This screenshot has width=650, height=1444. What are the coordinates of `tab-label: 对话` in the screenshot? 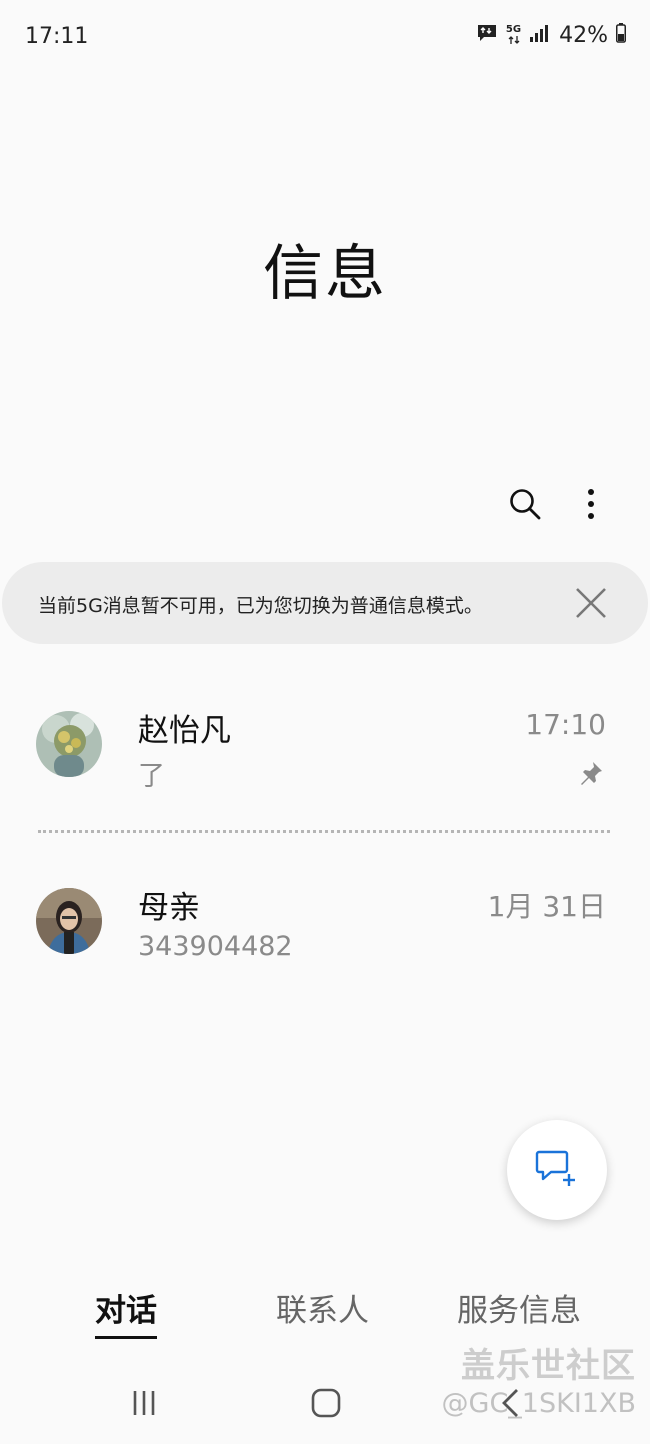 It's located at (126, 1311).